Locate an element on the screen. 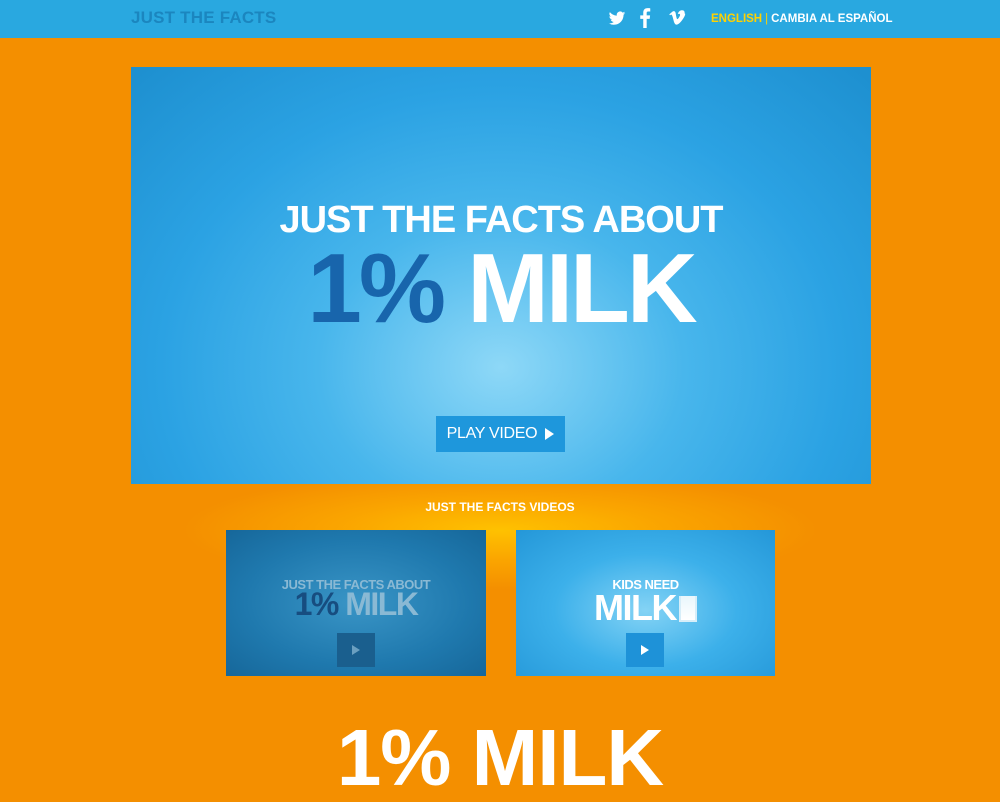  videos-heading: JUST THE FACTS VIDEOS is located at coordinates (500, 507).